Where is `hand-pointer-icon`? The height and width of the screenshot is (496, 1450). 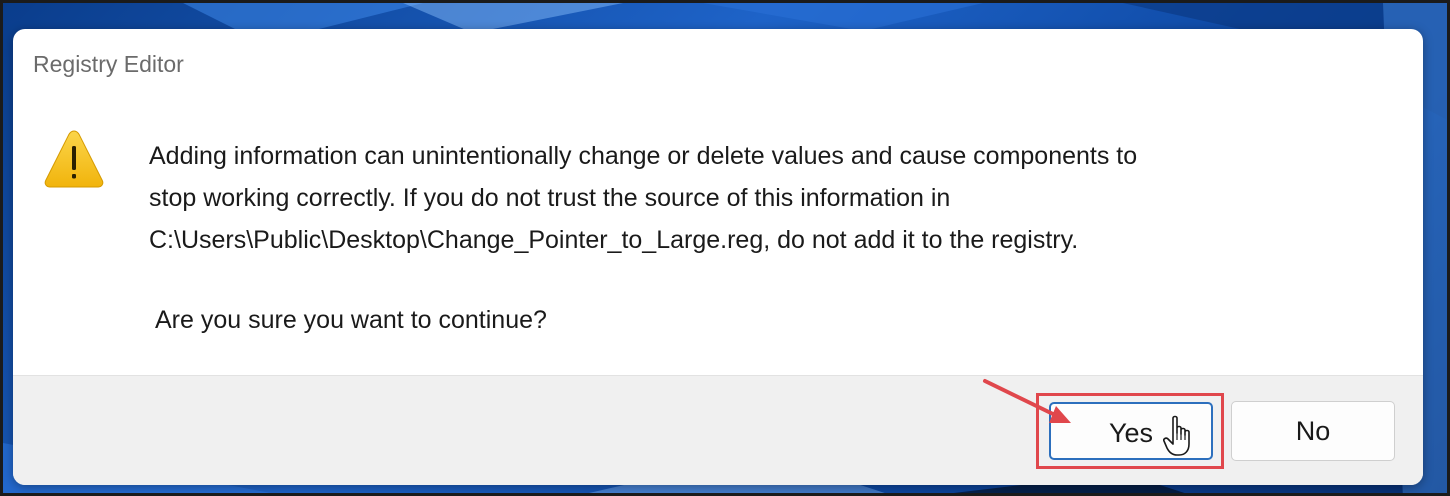 hand-pointer-icon is located at coordinates (1176, 435).